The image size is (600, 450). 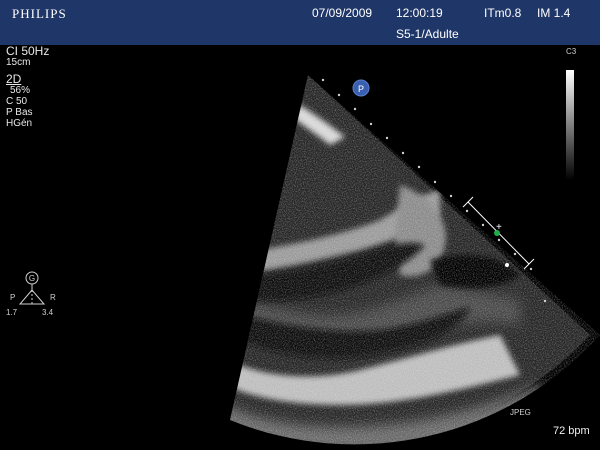 What do you see at coordinates (48, 312) in the screenshot?
I see `orientation-right-value: 3.4` at bounding box center [48, 312].